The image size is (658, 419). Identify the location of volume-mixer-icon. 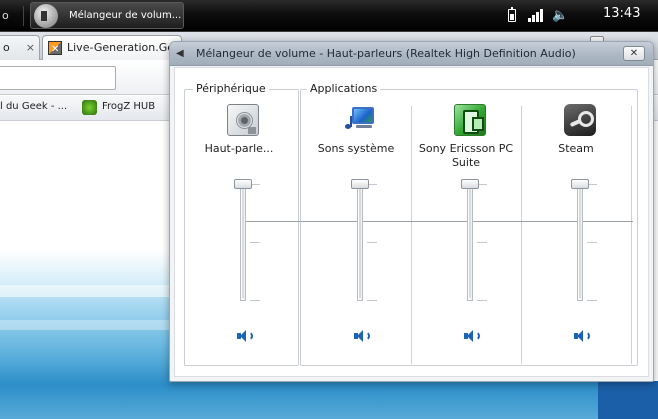
(46, 16).